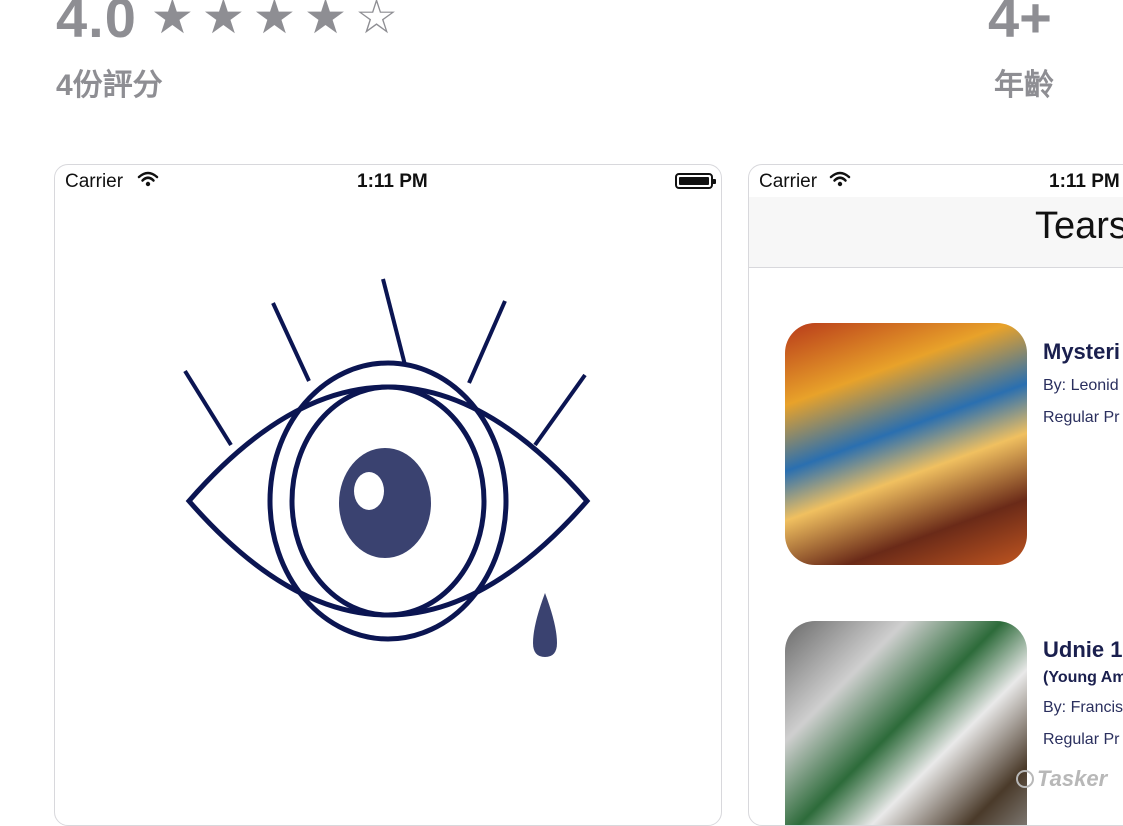  I want to click on artwork-title: Udnie 1, so click(1082, 650).